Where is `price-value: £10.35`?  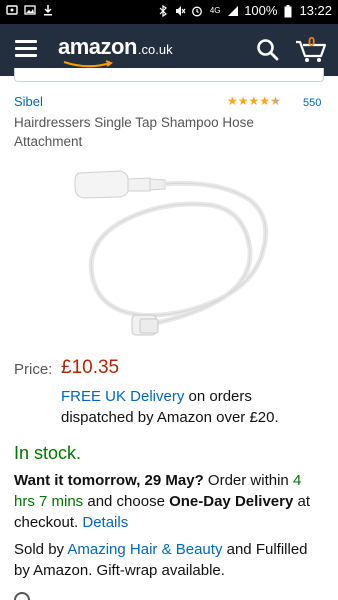
price-value: £10.35 is located at coordinates (90, 367).